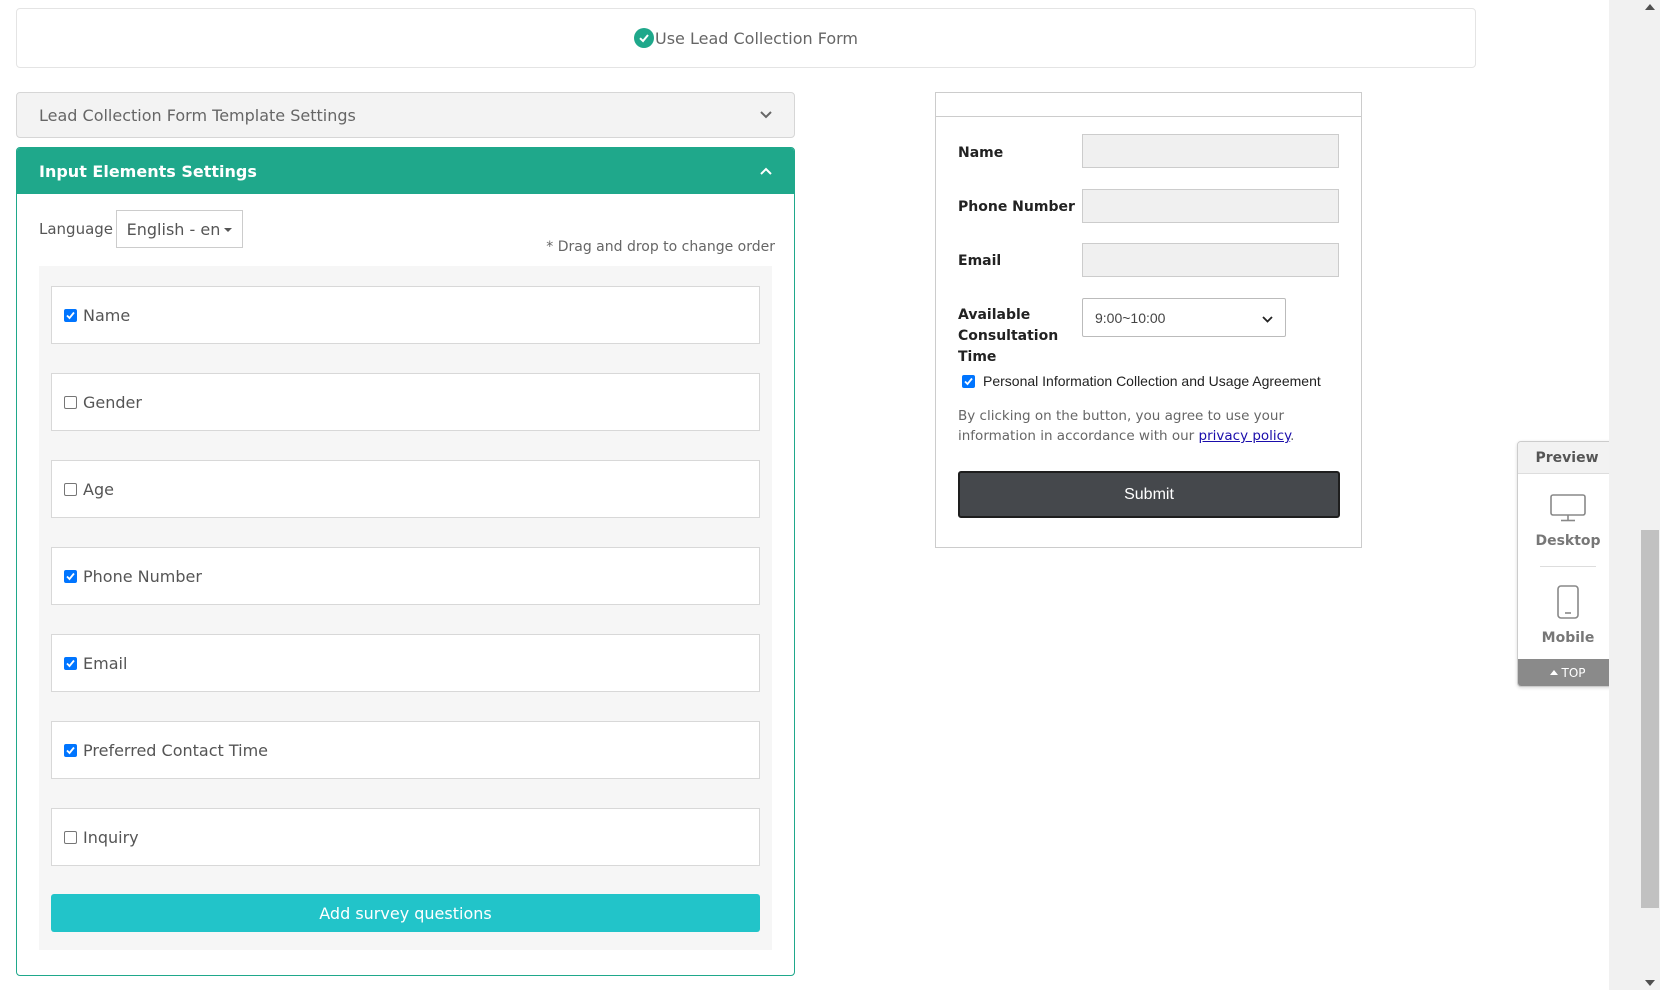  I want to click on scroll-up-arrow-icon, so click(1650, 7).